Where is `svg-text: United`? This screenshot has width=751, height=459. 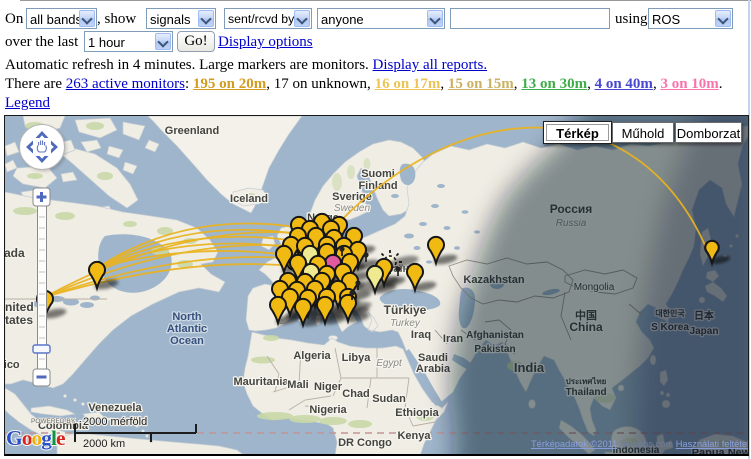 svg-text: United is located at coordinates (19, 307).